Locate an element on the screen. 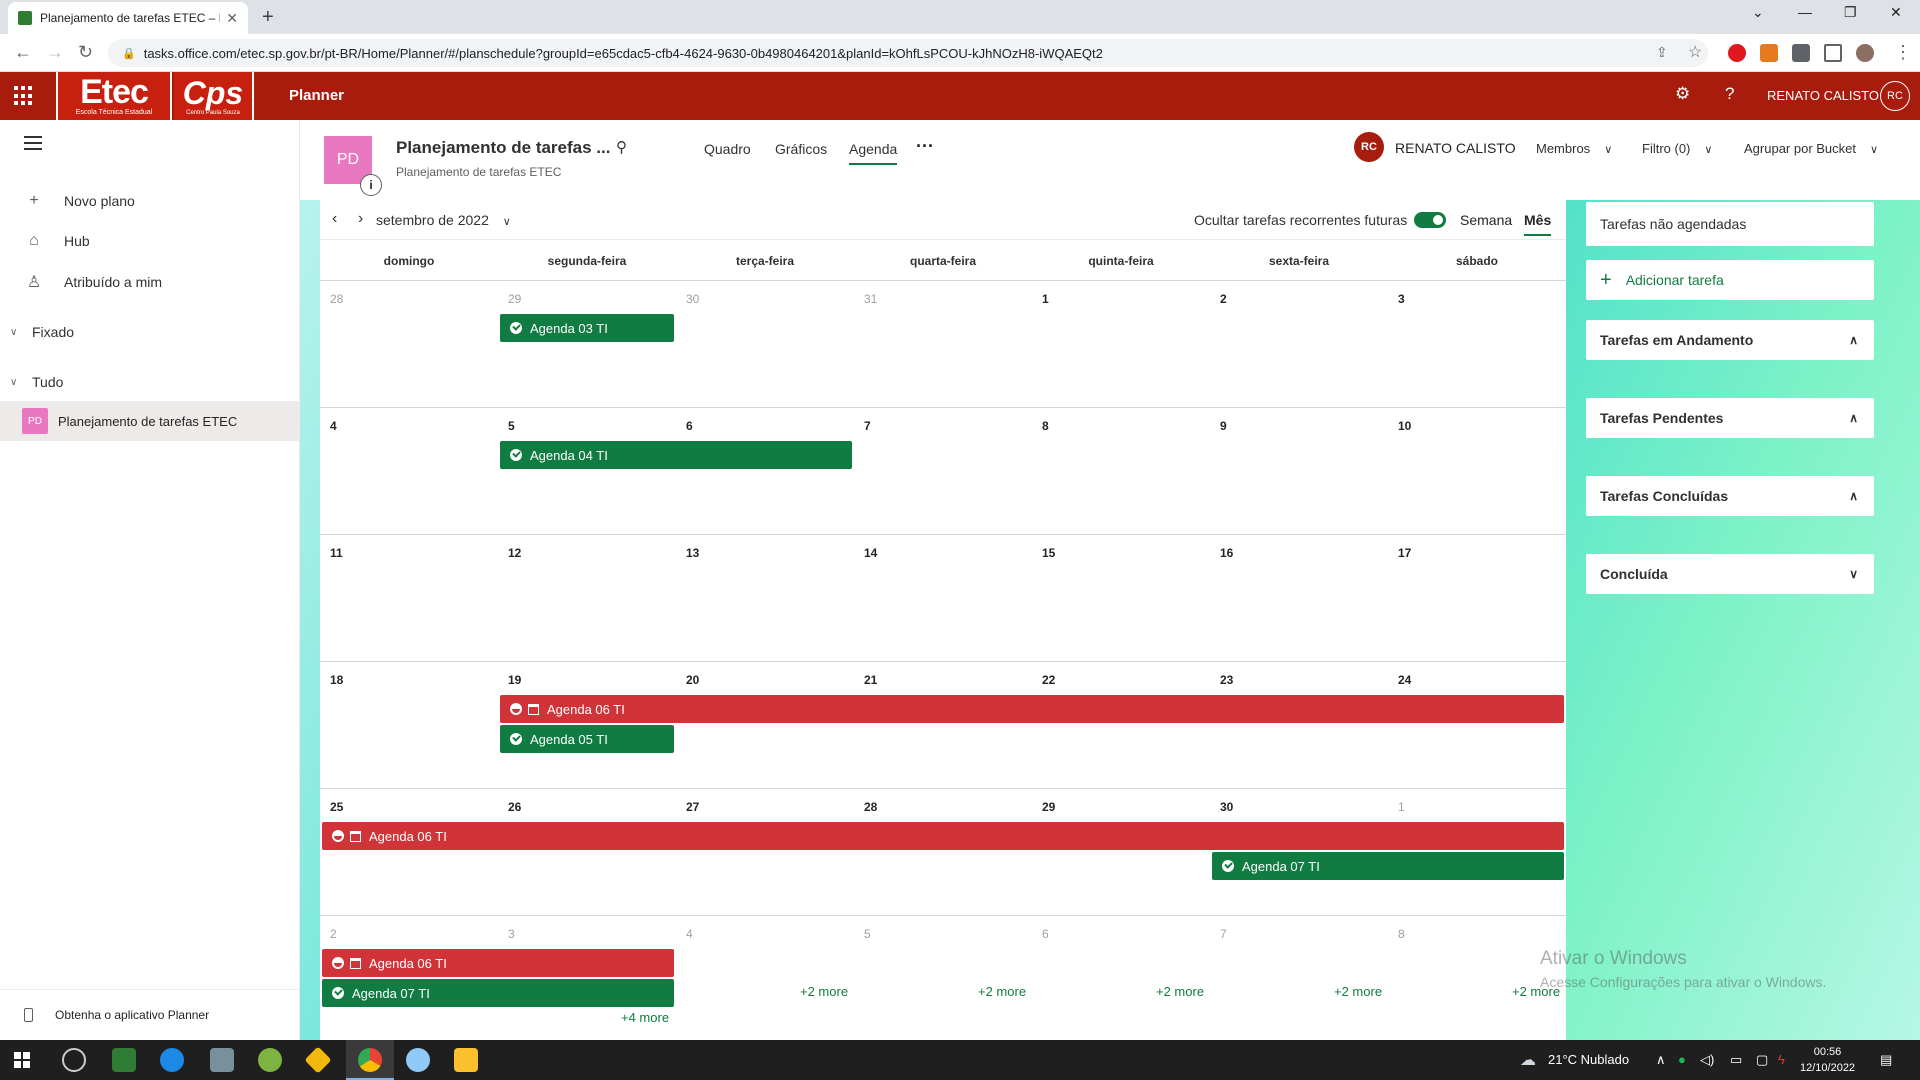  task-event: Agenda 03 TI is located at coordinates (587, 328).